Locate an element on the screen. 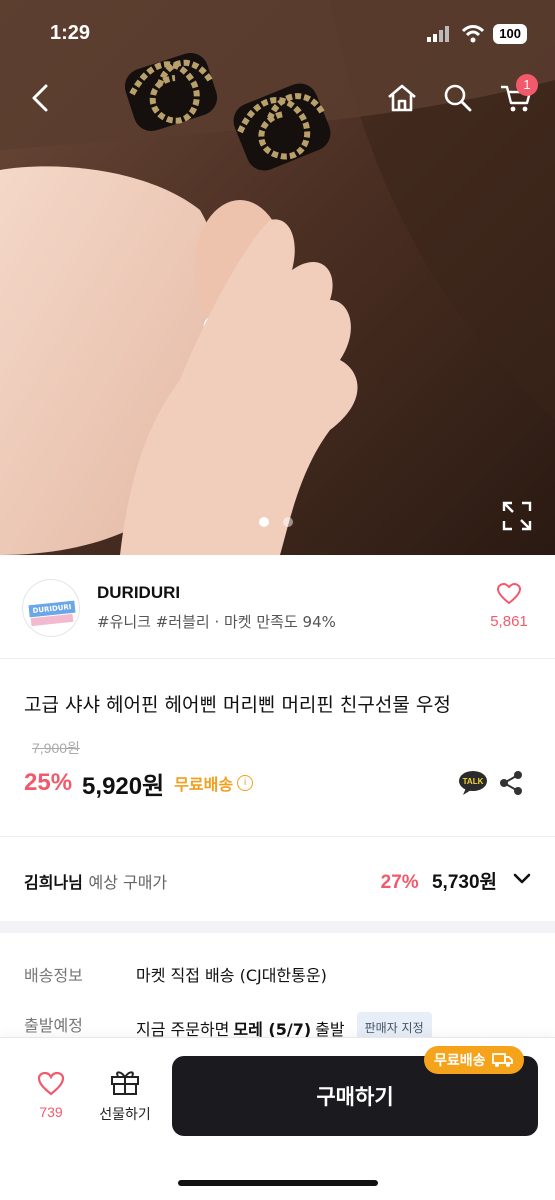  discount-rate: 25% is located at coordinates (48, 782).